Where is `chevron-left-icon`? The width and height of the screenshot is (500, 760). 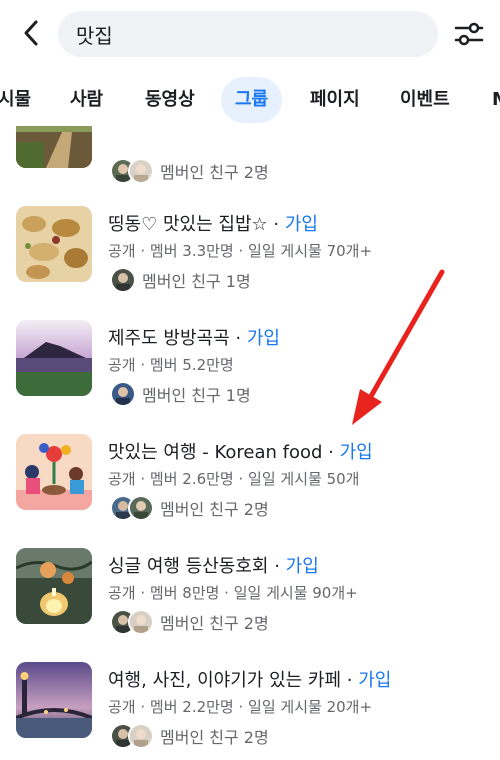
chevron-left-icon is located at coordinates (31, 33).